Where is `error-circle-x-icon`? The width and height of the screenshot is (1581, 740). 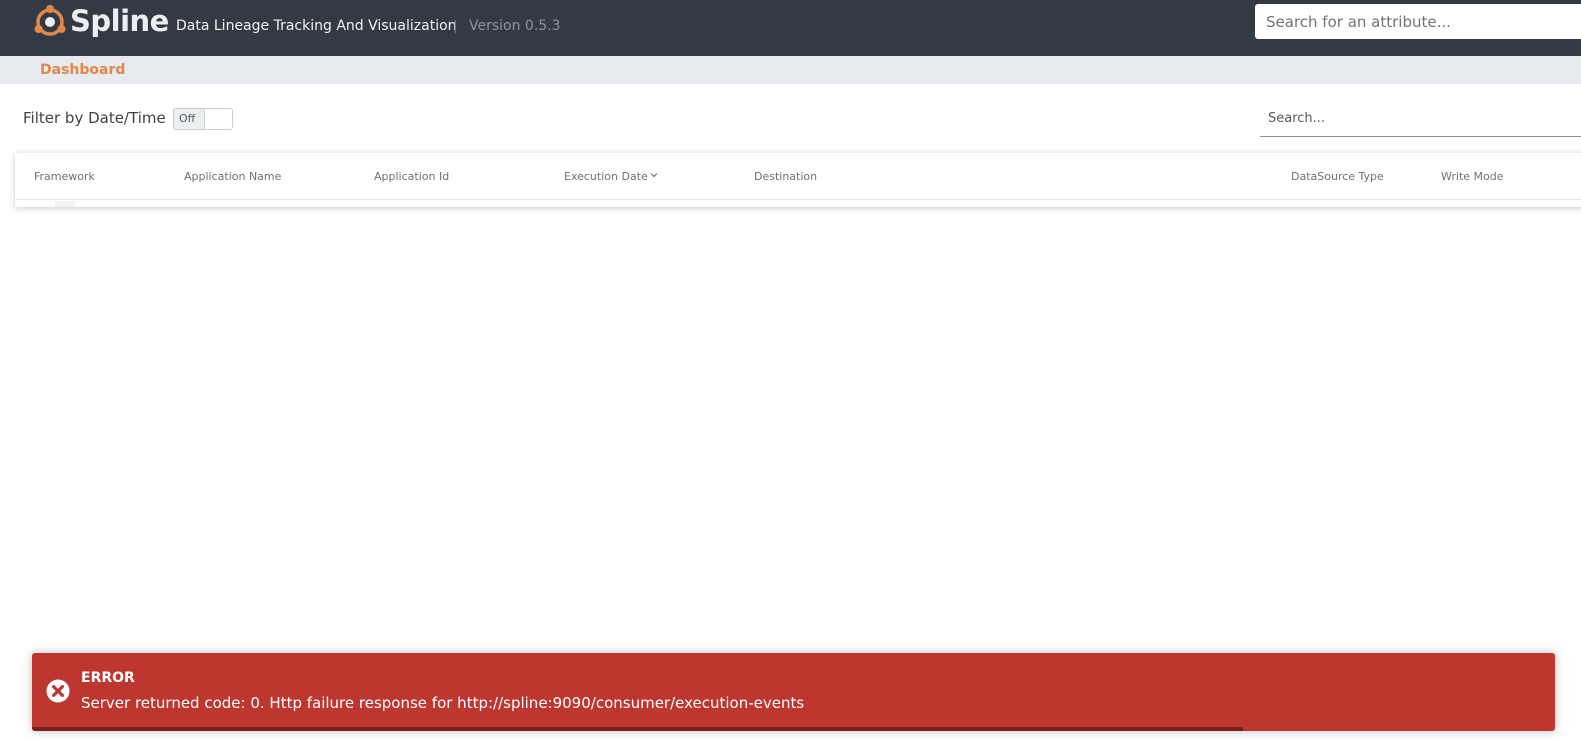 error-circle-x-icon is located at coordinates (58, 691).